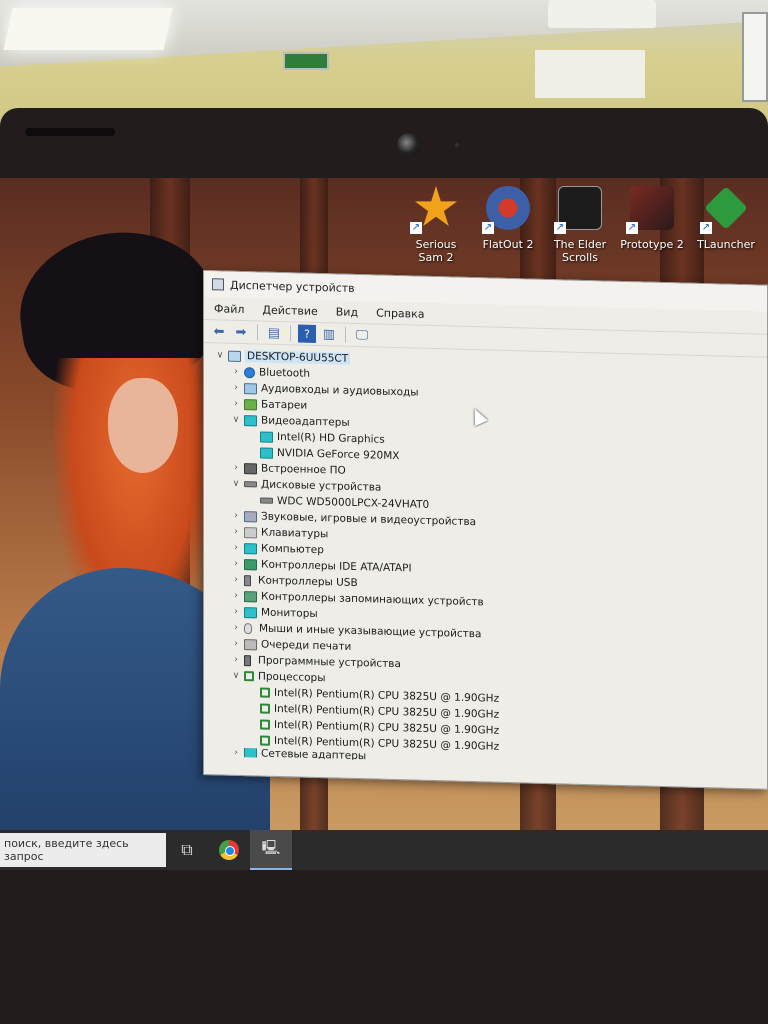 This screenshot has height=1024, width=768. What do you see at coordinates (400, 313) in the screenshot?
I see `menu-help: Справка` at bounding box center [400, 313].